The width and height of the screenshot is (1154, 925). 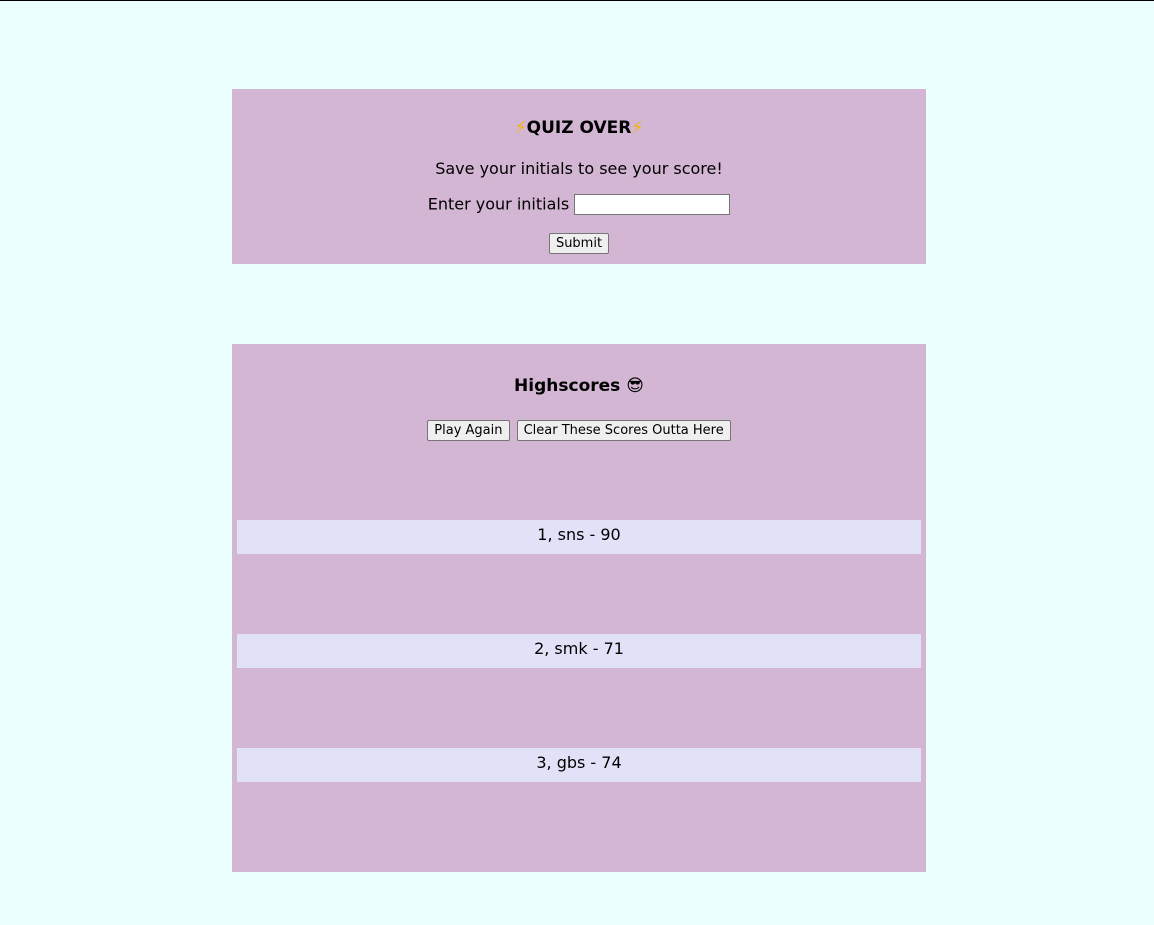 I want to click on highscores-heading: Highscores 😎, so click(x=579, y=386).